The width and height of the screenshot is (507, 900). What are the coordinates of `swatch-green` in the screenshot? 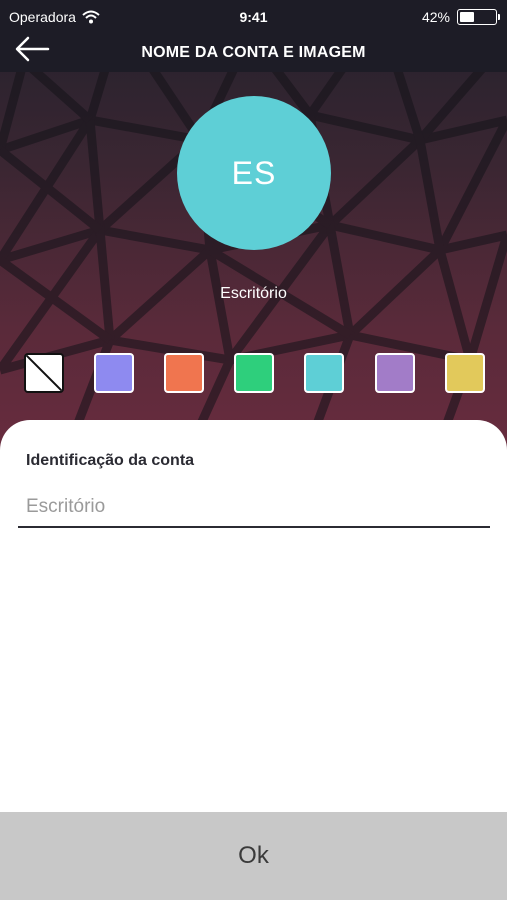 It's located at (254, 373).